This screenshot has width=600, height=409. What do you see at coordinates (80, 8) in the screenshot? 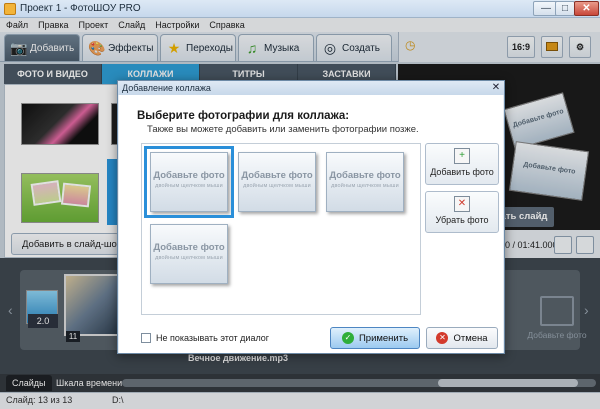
I see `window-title: Проект 1 - ФотоШОУ PRO` at bounding box center [80, 8].